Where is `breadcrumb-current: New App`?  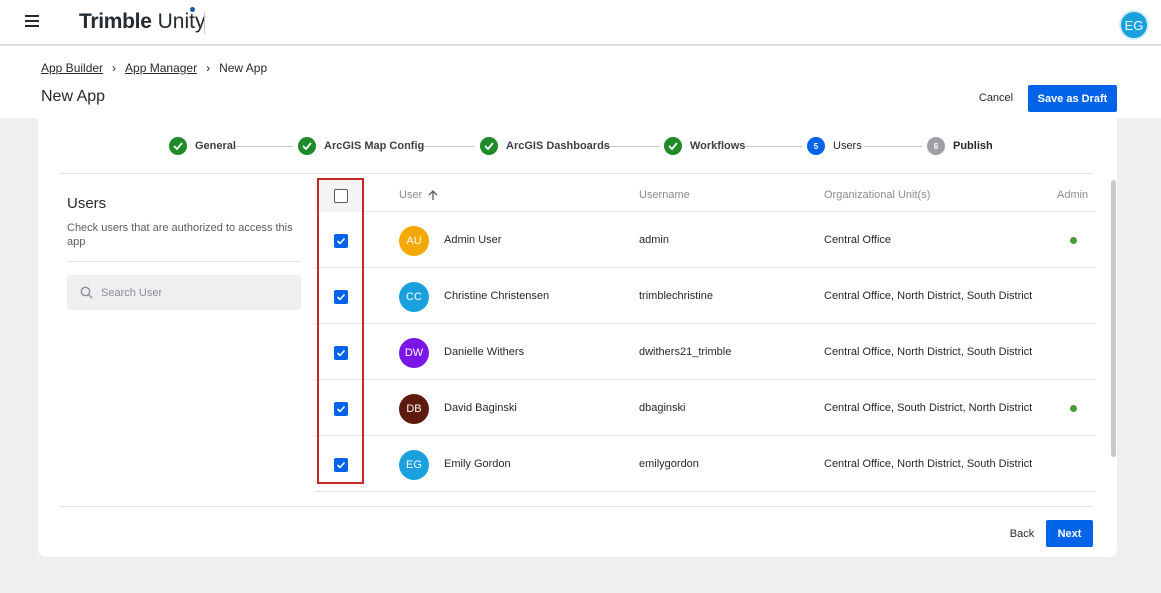 breadcrumb-current: New App is located at coordinates (243, 68).